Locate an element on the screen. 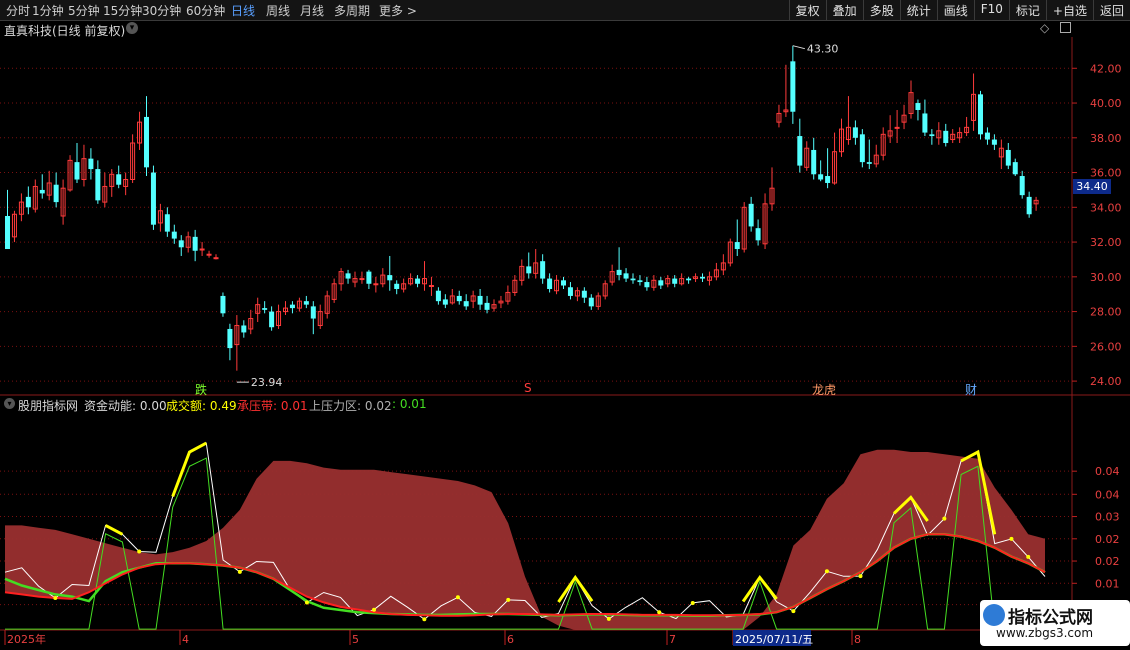 This screenshot has width=1130, height=650. current-price-tag: 34.40 is located at coordinates (1092, 186).